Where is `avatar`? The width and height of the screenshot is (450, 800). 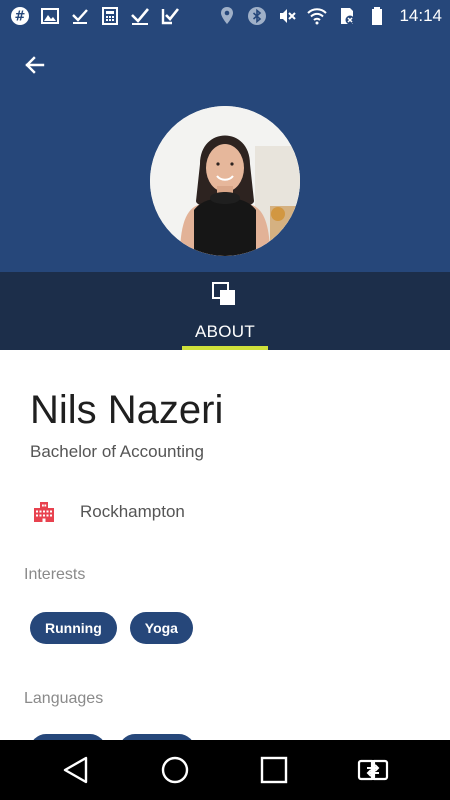 avatar is located at coordinates (225, 181).